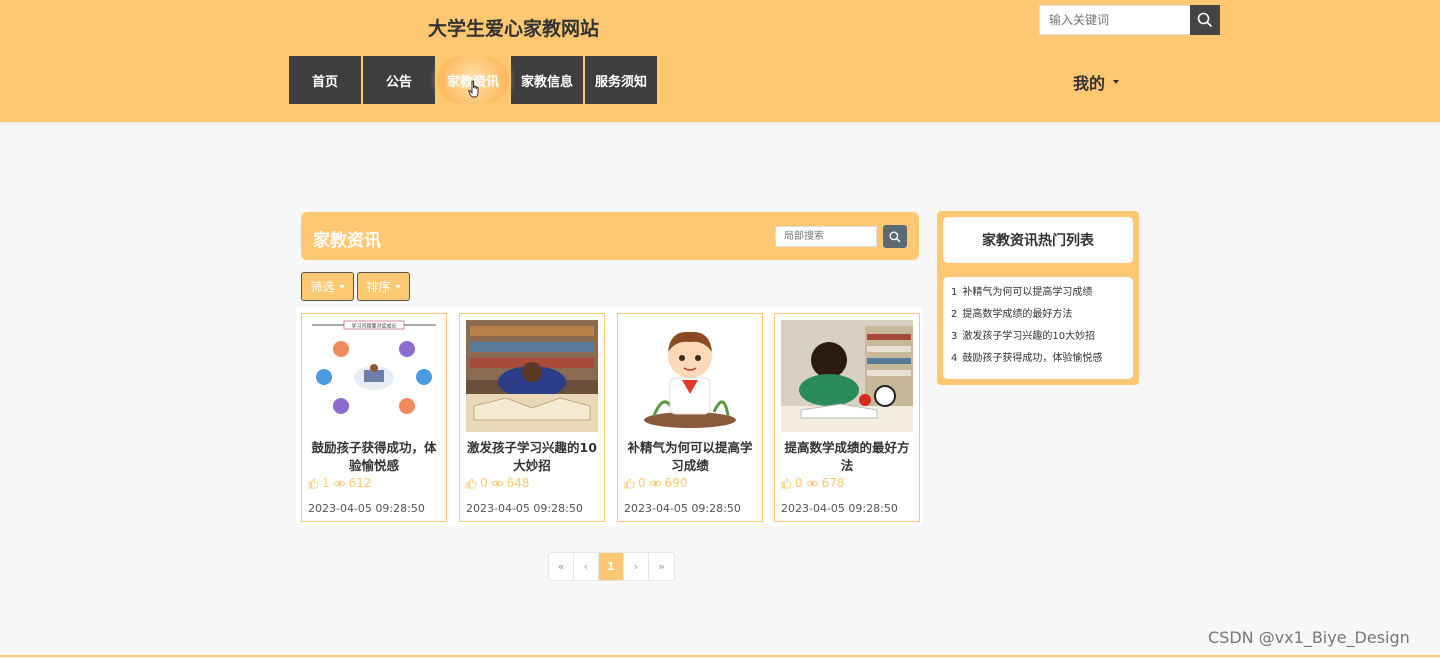  I want to click on card-views: 612, so click(360, 483).